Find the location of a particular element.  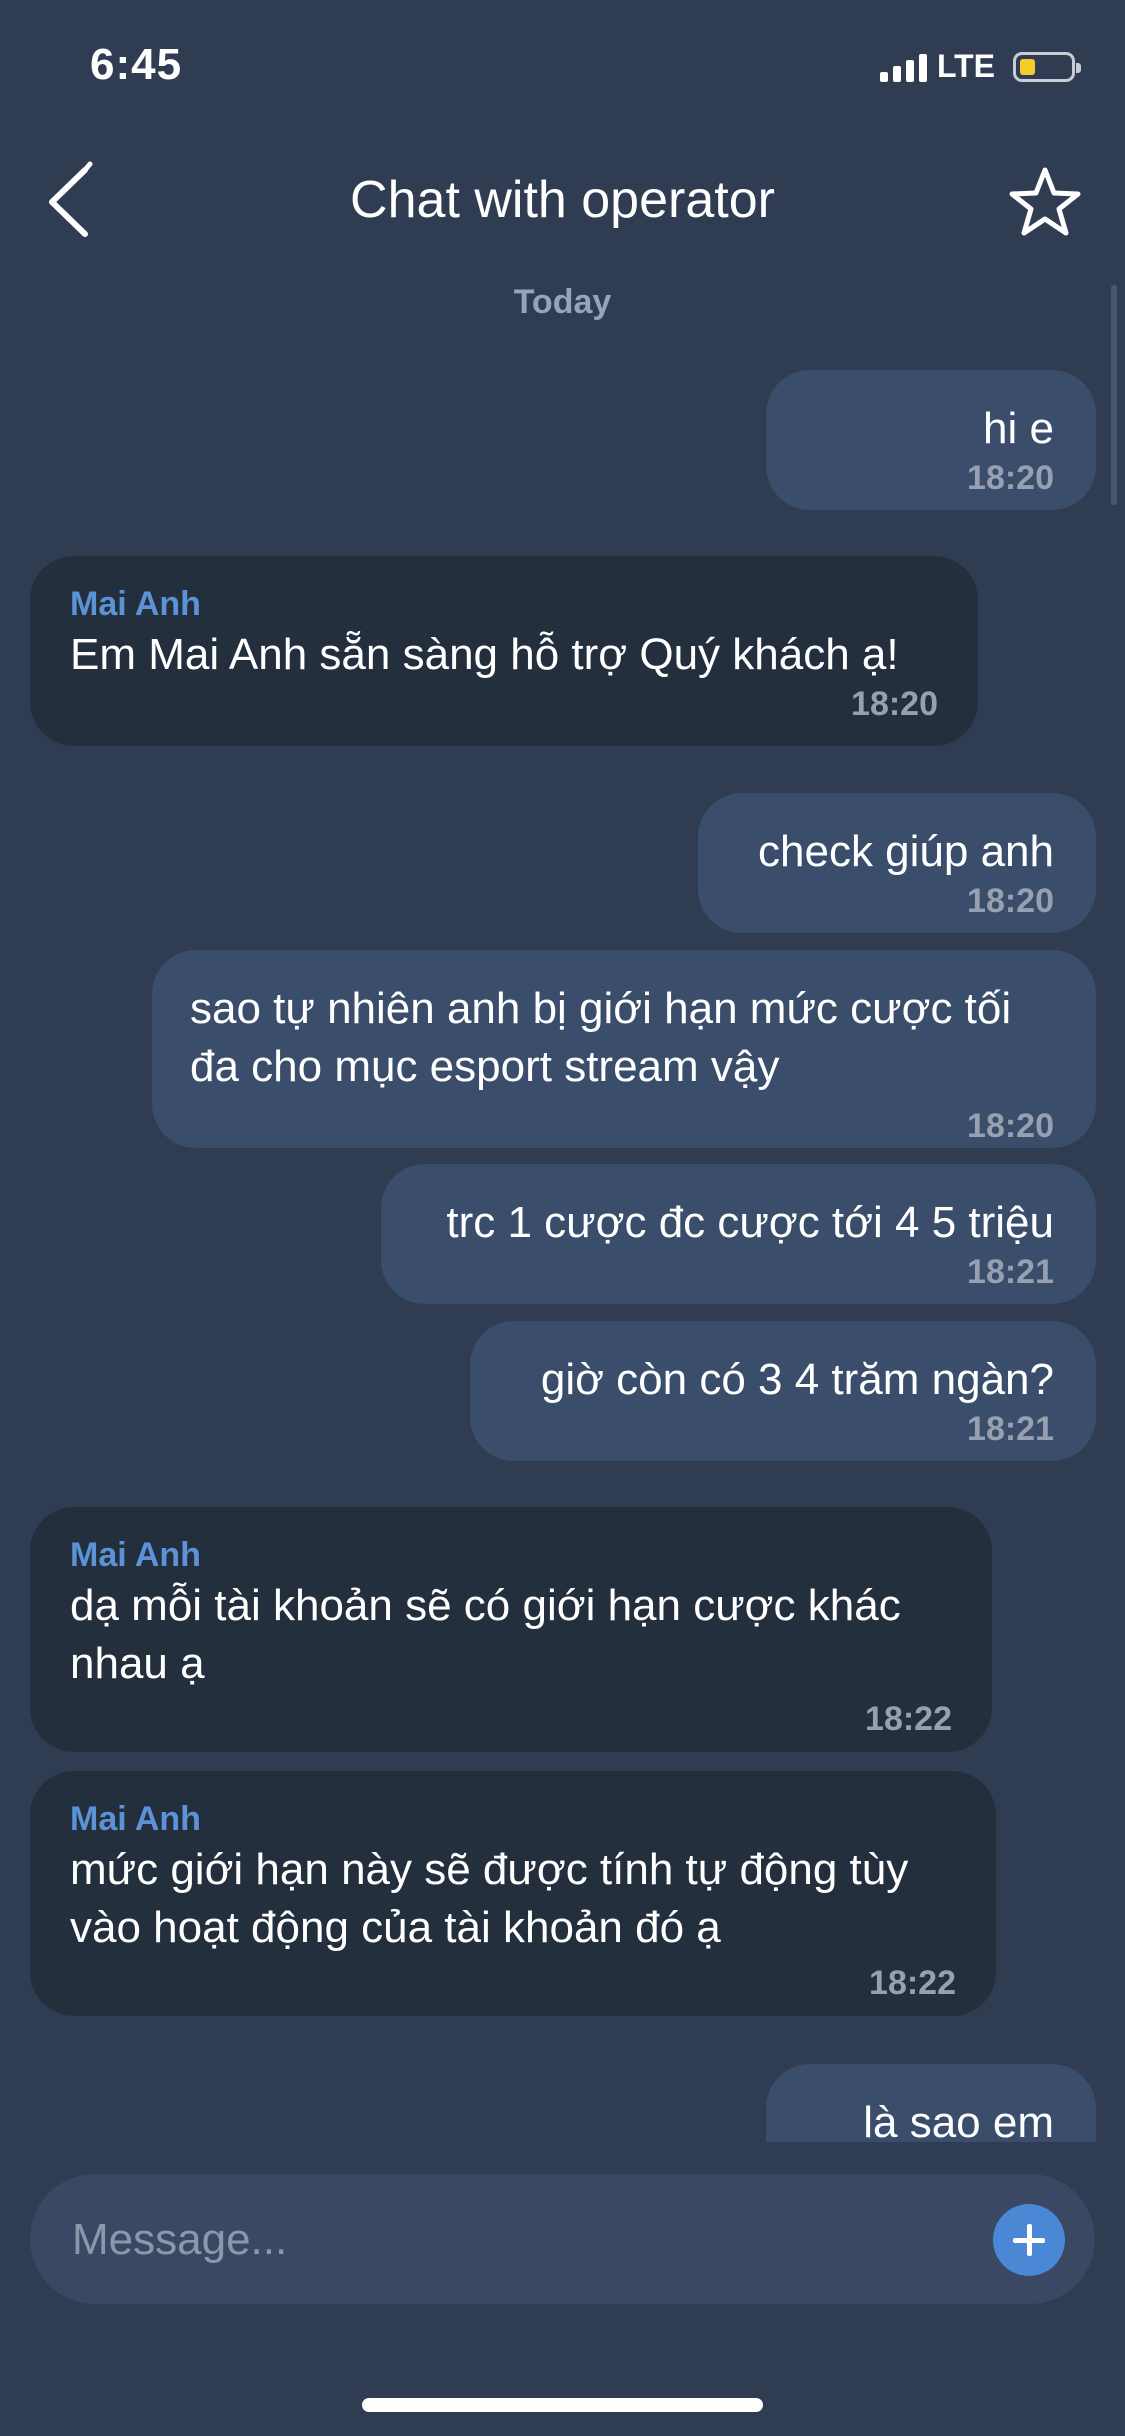

message-bubble-outgoing: hi e 18:20 is located at coordinates (931, 440).